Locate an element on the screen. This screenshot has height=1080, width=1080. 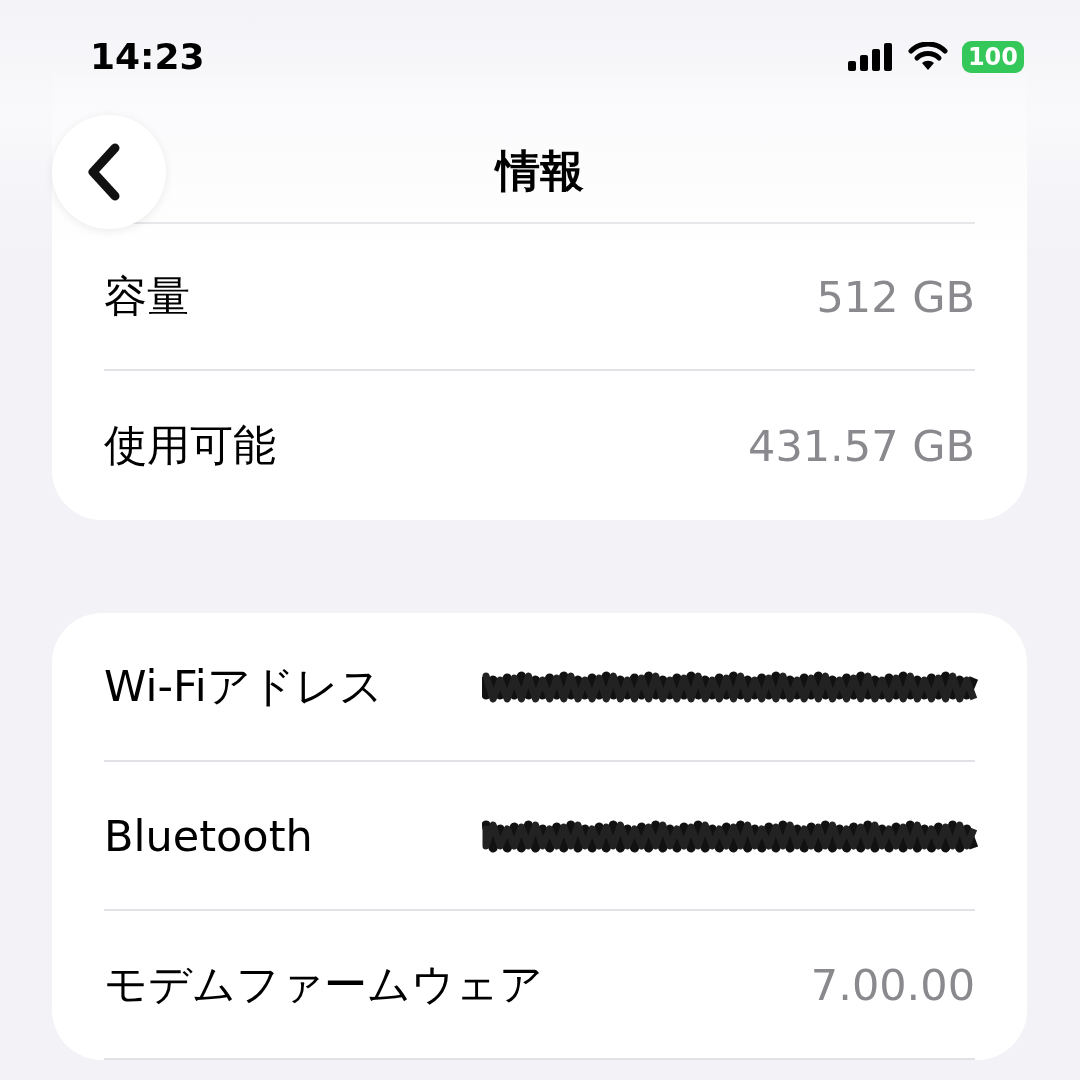
row-label: モデムファームウェア is located at coordinates (323, 984).